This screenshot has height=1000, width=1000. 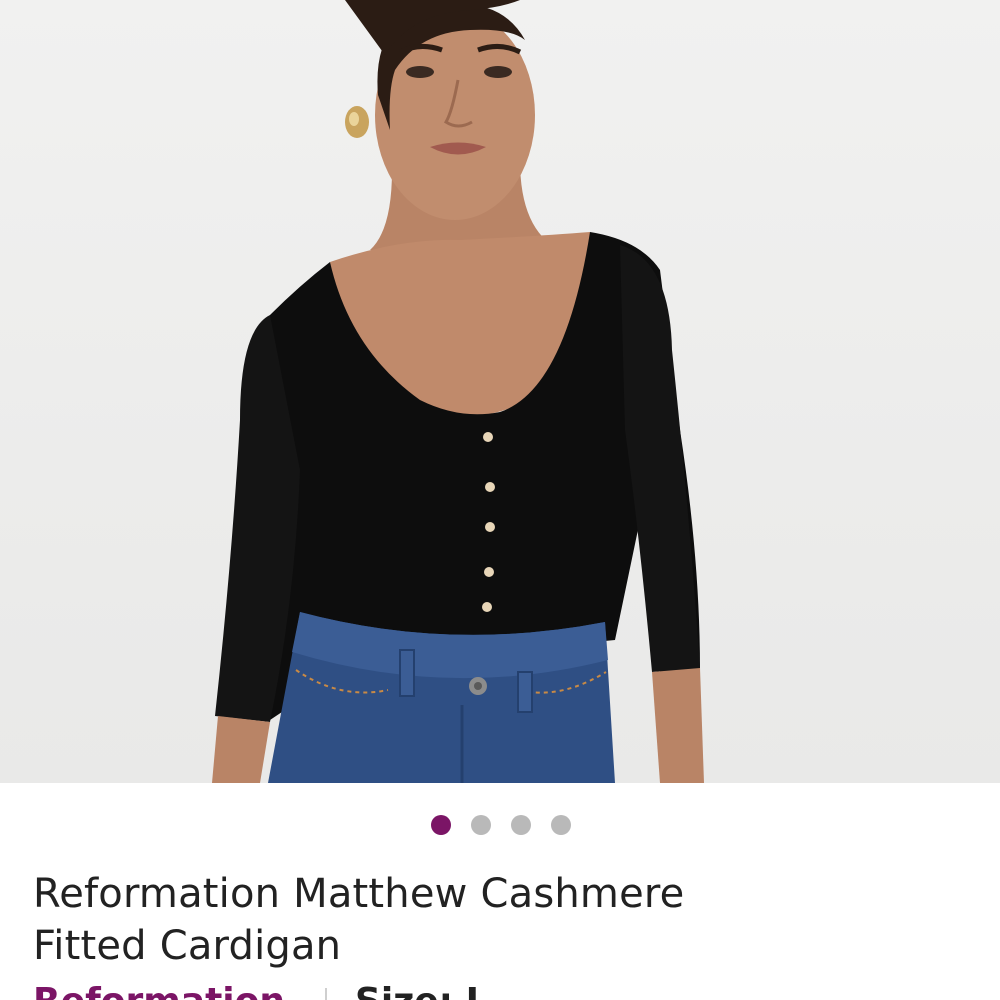 I want to click on meta-divider, so click(x=326, y=994).